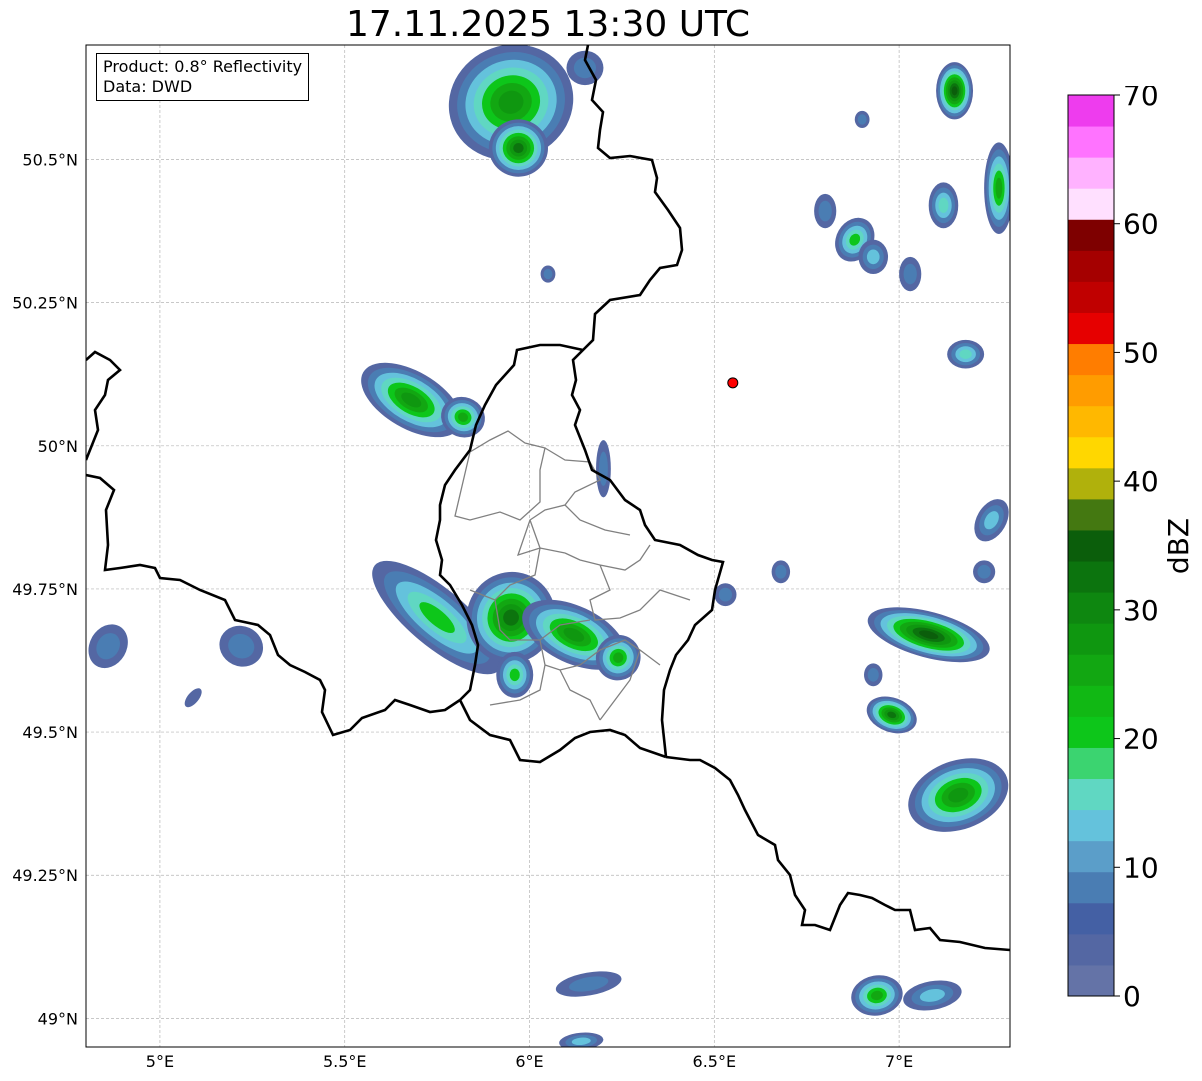  What do you see at coordinates (148, 86) in the screenshot?
I see `data-source-label: Data: DWD` at bounding box center [148, 86].